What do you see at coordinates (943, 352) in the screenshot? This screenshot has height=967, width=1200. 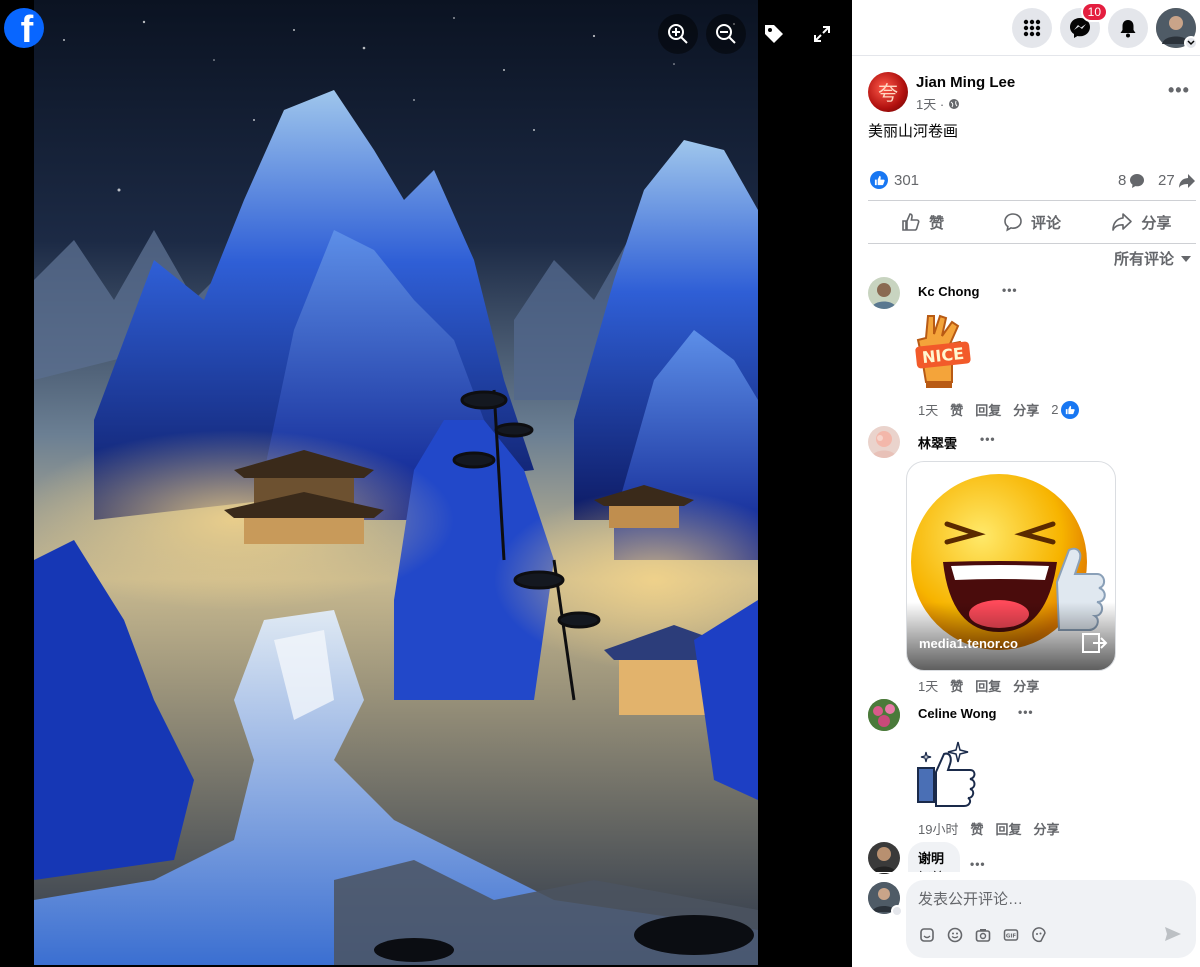 I see `nice-sticker: NICE` at bounding box center [943, 352].